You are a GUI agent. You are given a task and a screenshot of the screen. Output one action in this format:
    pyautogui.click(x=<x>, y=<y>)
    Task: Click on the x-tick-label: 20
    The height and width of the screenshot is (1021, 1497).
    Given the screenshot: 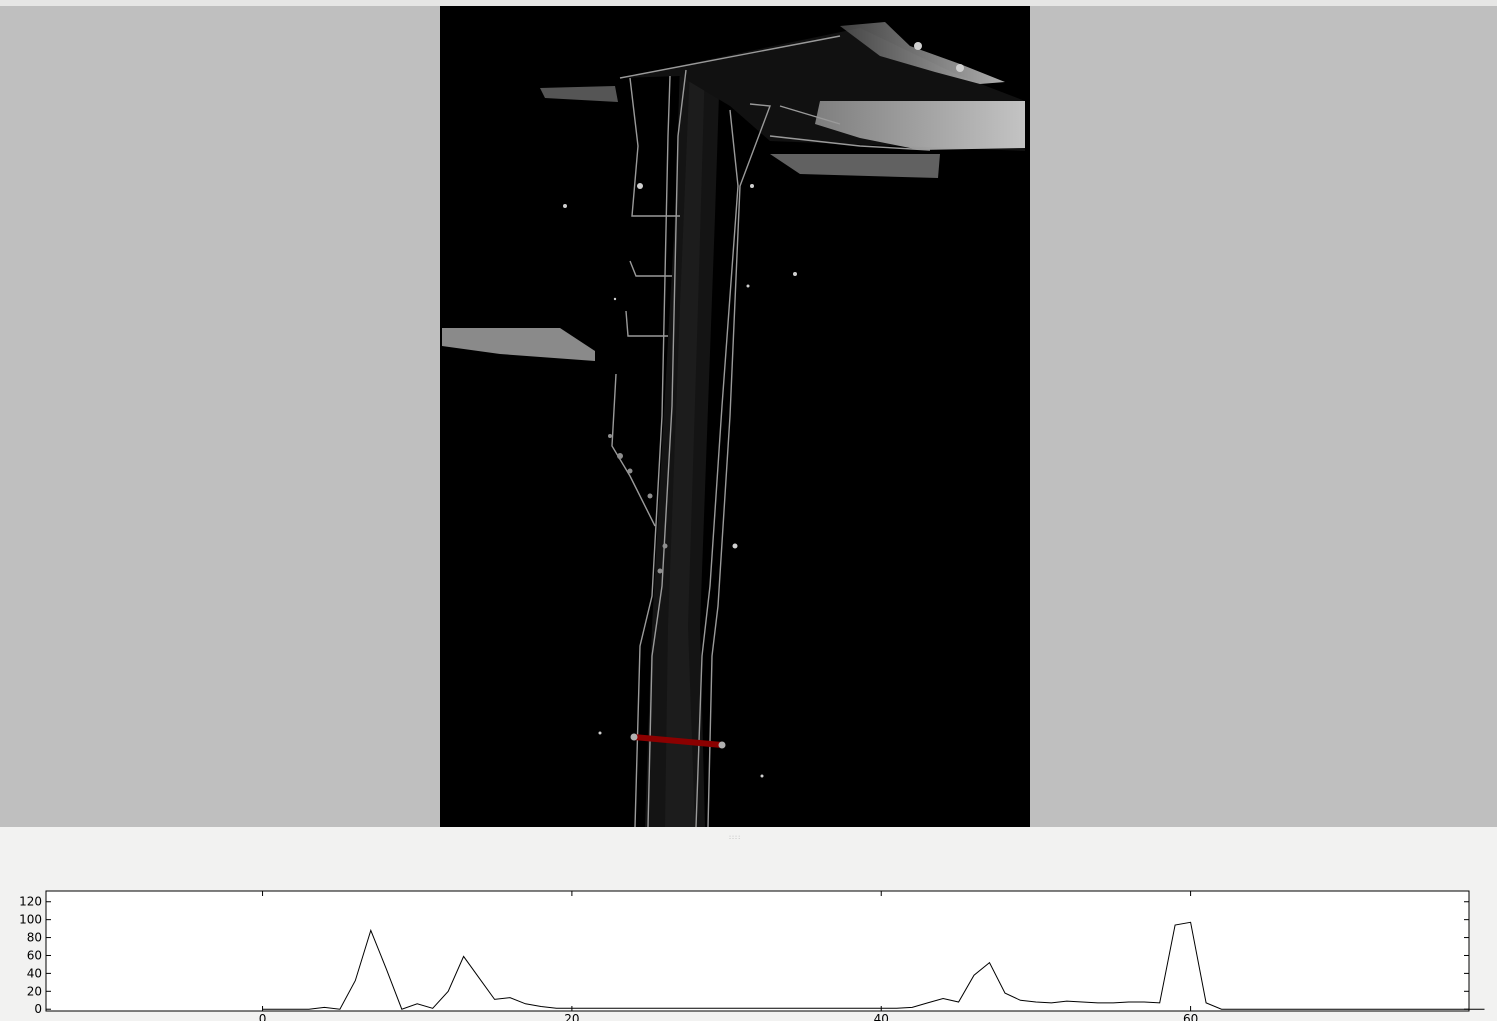 What is the action you would take?
    pyautogui.click(x=571, y=1016)
    